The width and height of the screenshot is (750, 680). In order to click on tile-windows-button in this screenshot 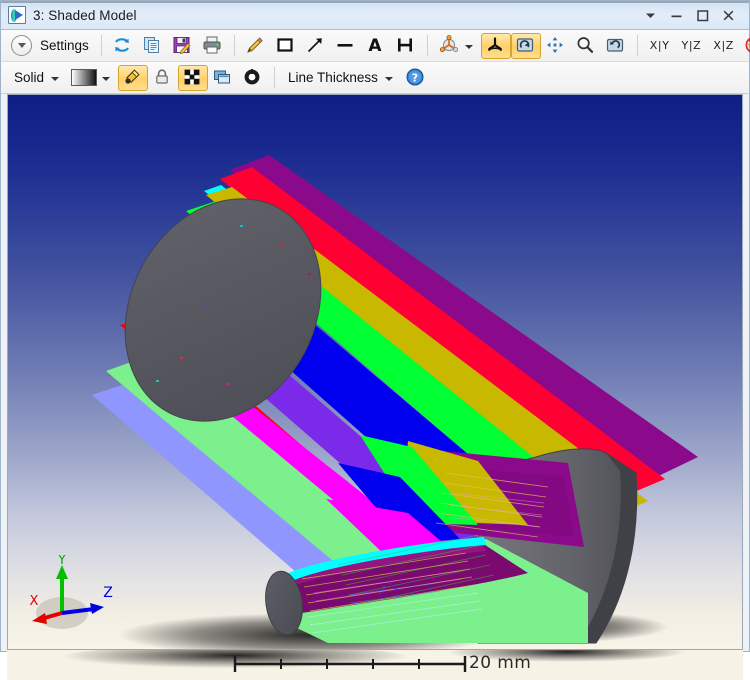, I will do `click(223, 78)`.